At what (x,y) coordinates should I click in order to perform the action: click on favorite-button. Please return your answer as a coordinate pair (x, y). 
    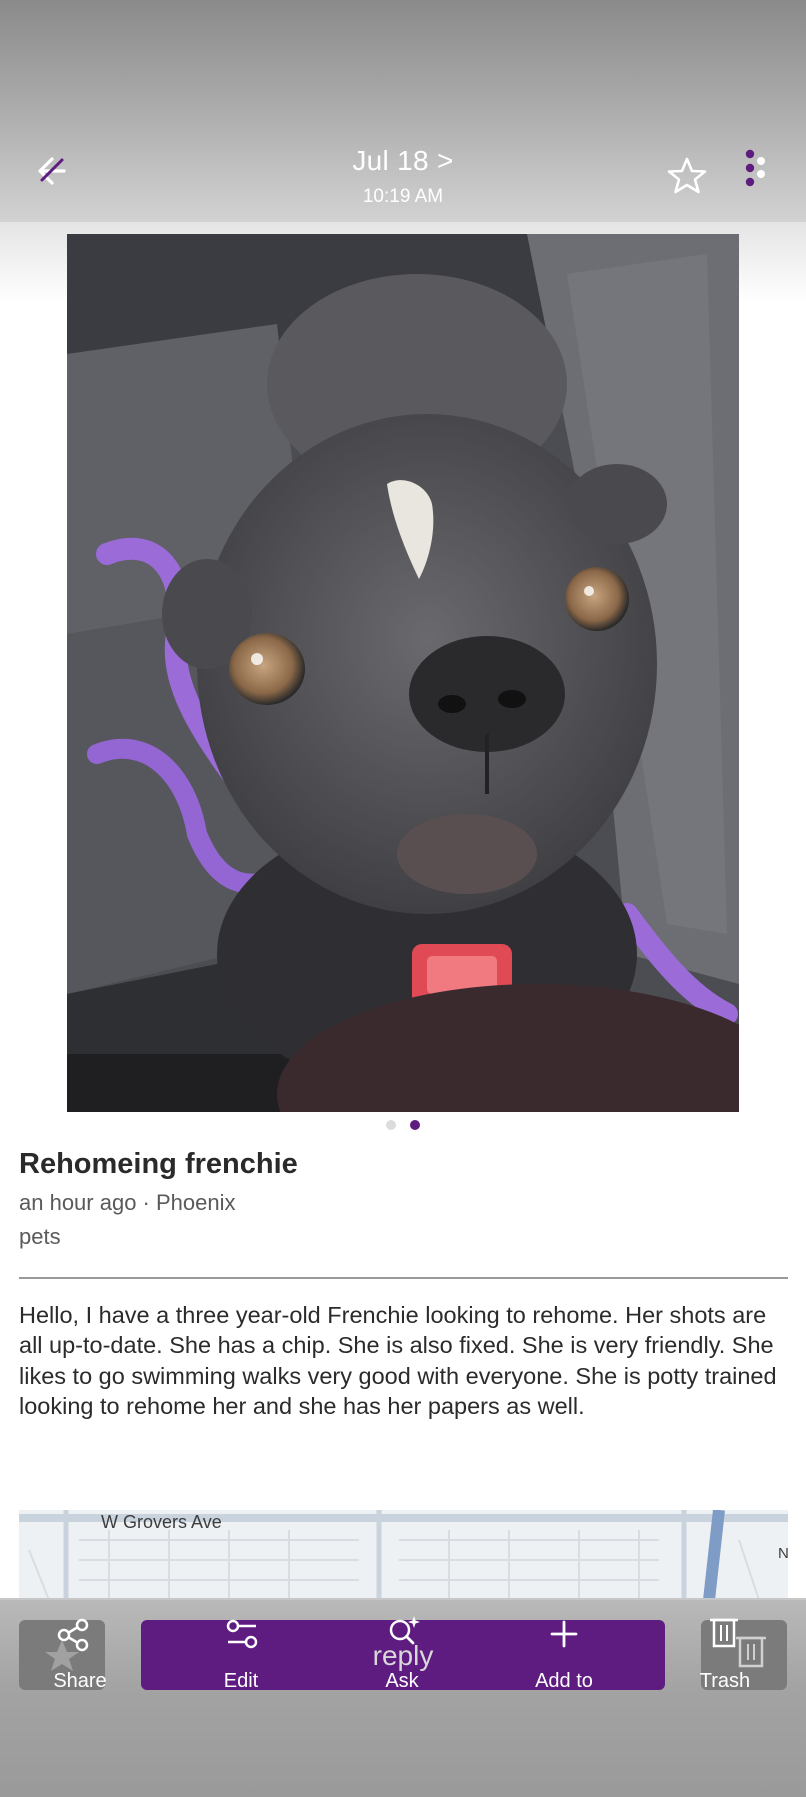
    Looking at the image, I should click on (687, 176).